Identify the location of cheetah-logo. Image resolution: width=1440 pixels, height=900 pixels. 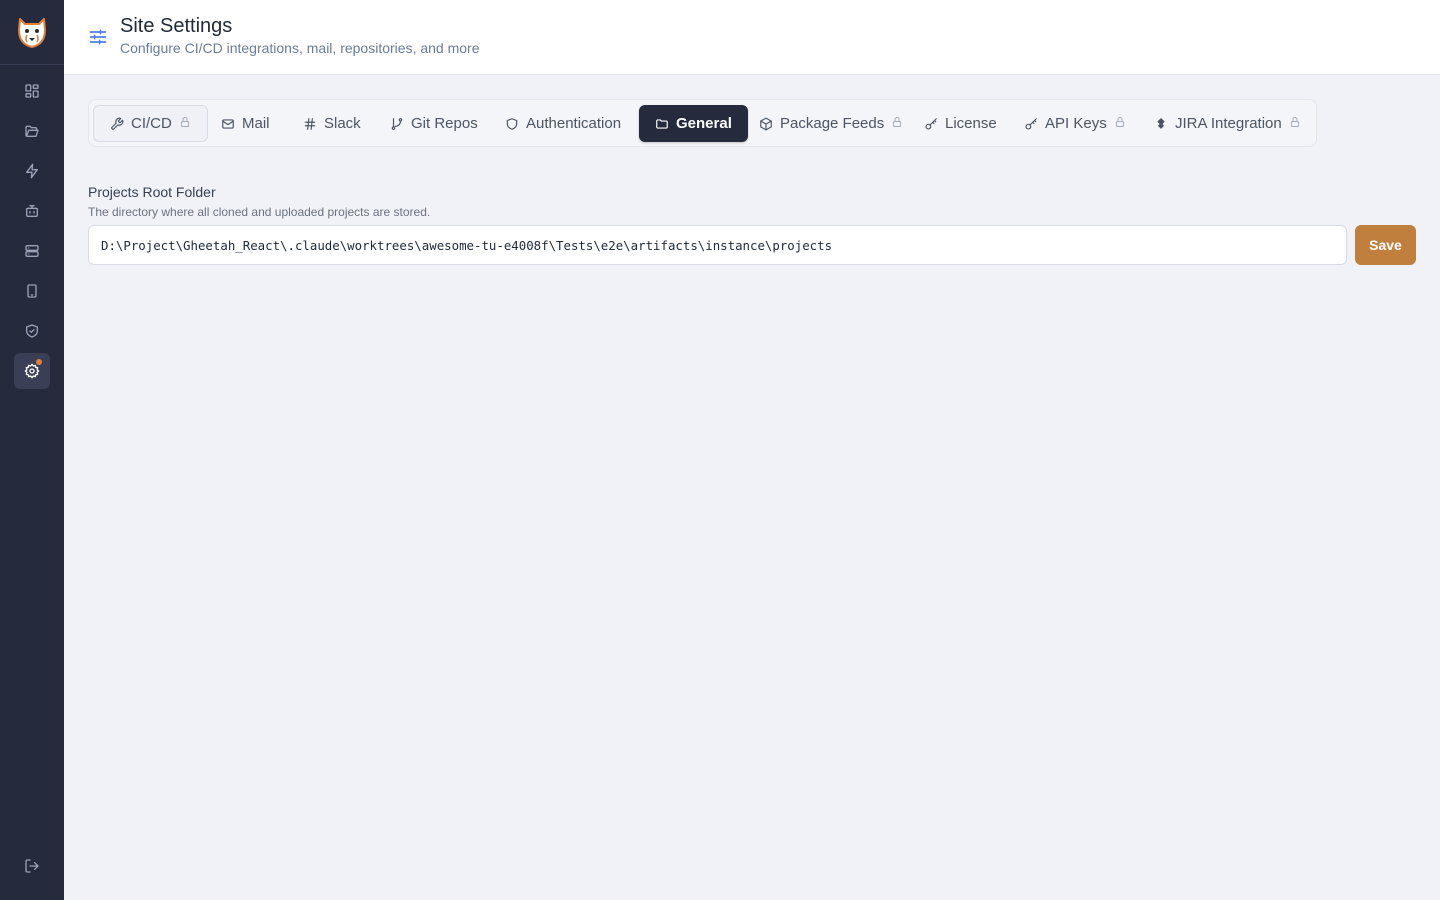
(32, 32).